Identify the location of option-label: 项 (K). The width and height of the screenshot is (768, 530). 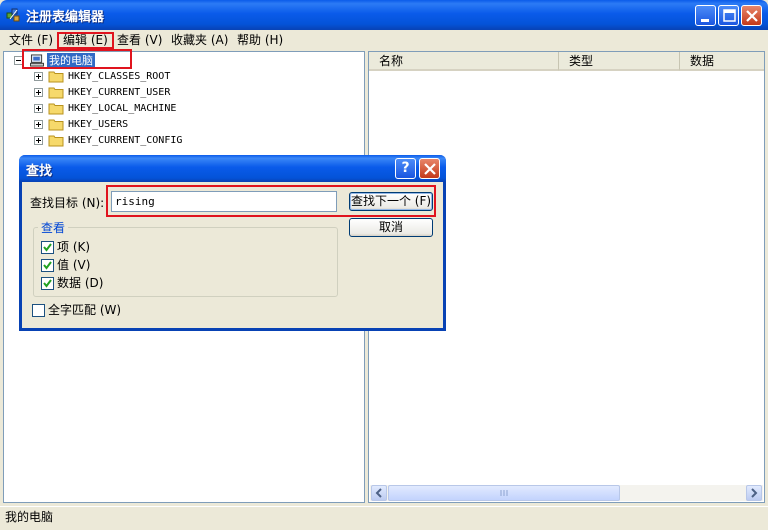
(74, 247).